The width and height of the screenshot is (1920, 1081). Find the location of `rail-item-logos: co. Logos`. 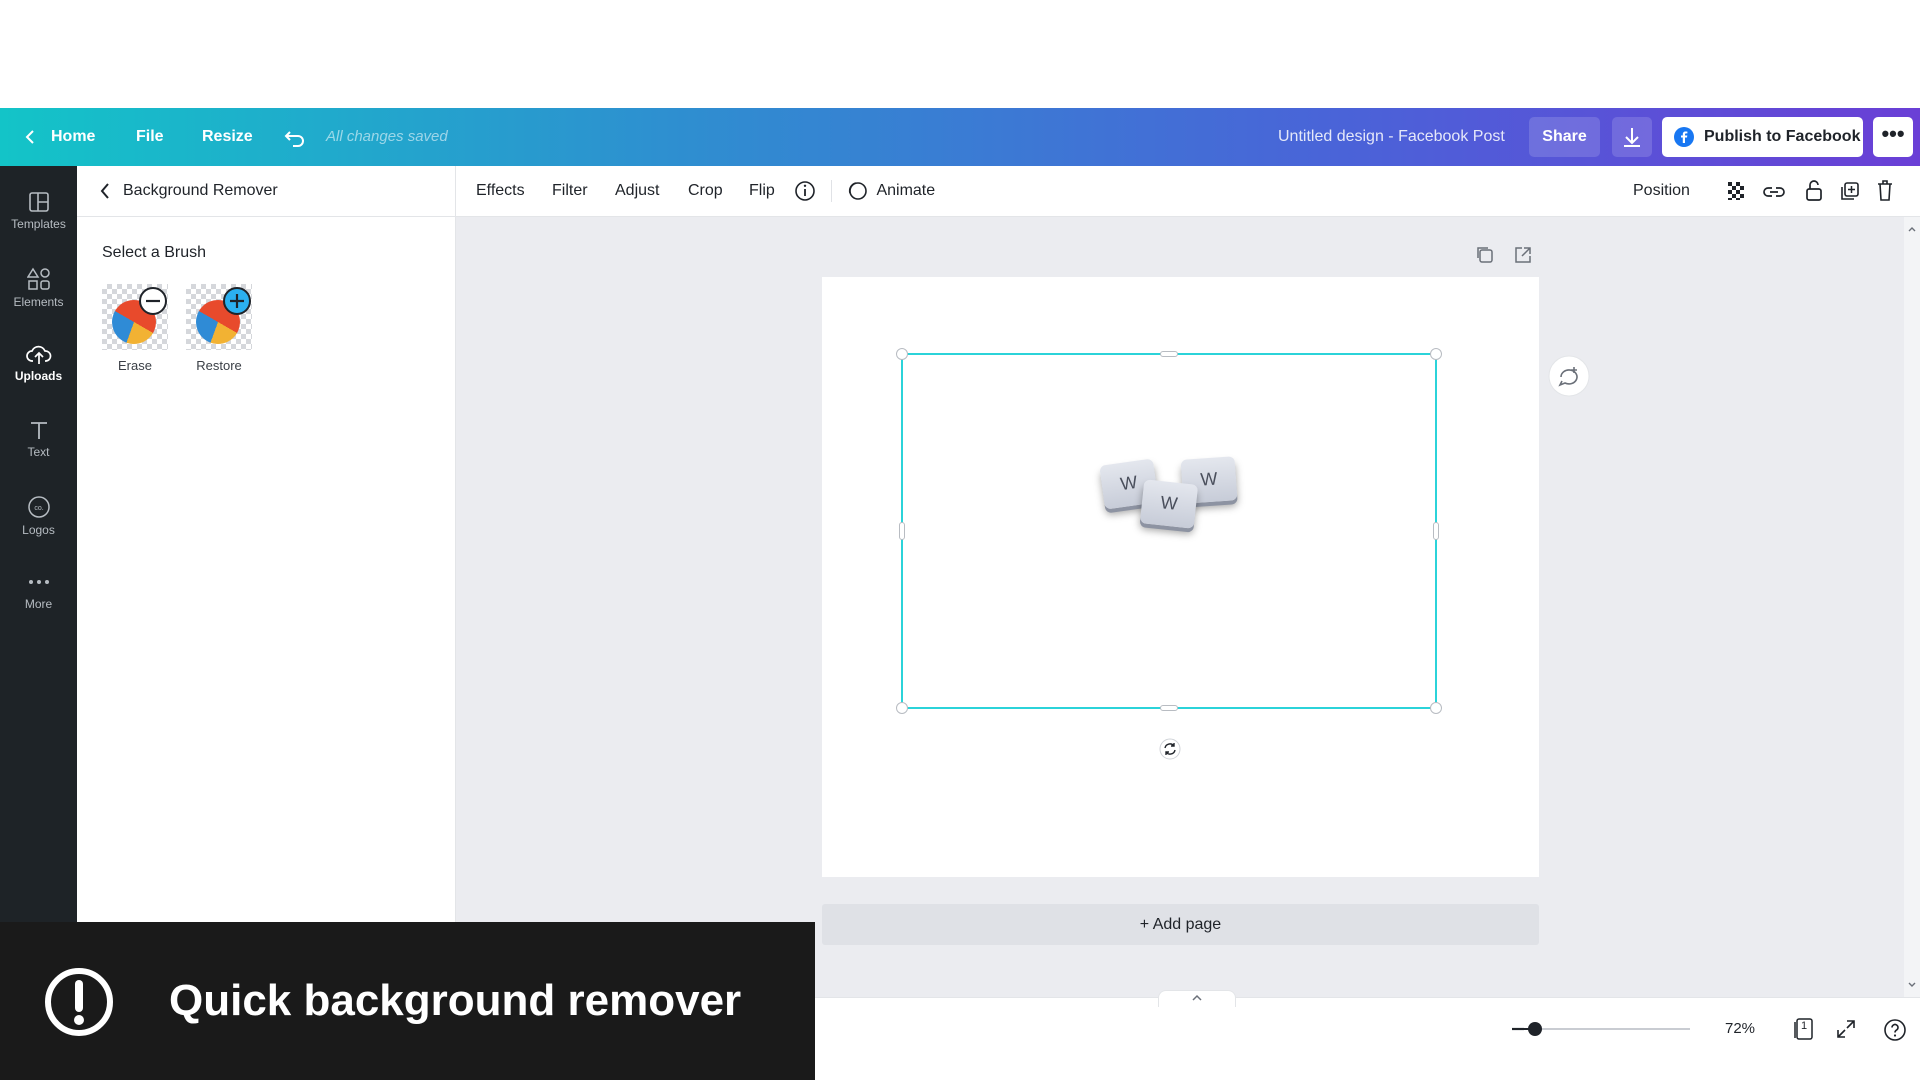

rail-item-logos: co. Logos is located at coordinates (38, 516).